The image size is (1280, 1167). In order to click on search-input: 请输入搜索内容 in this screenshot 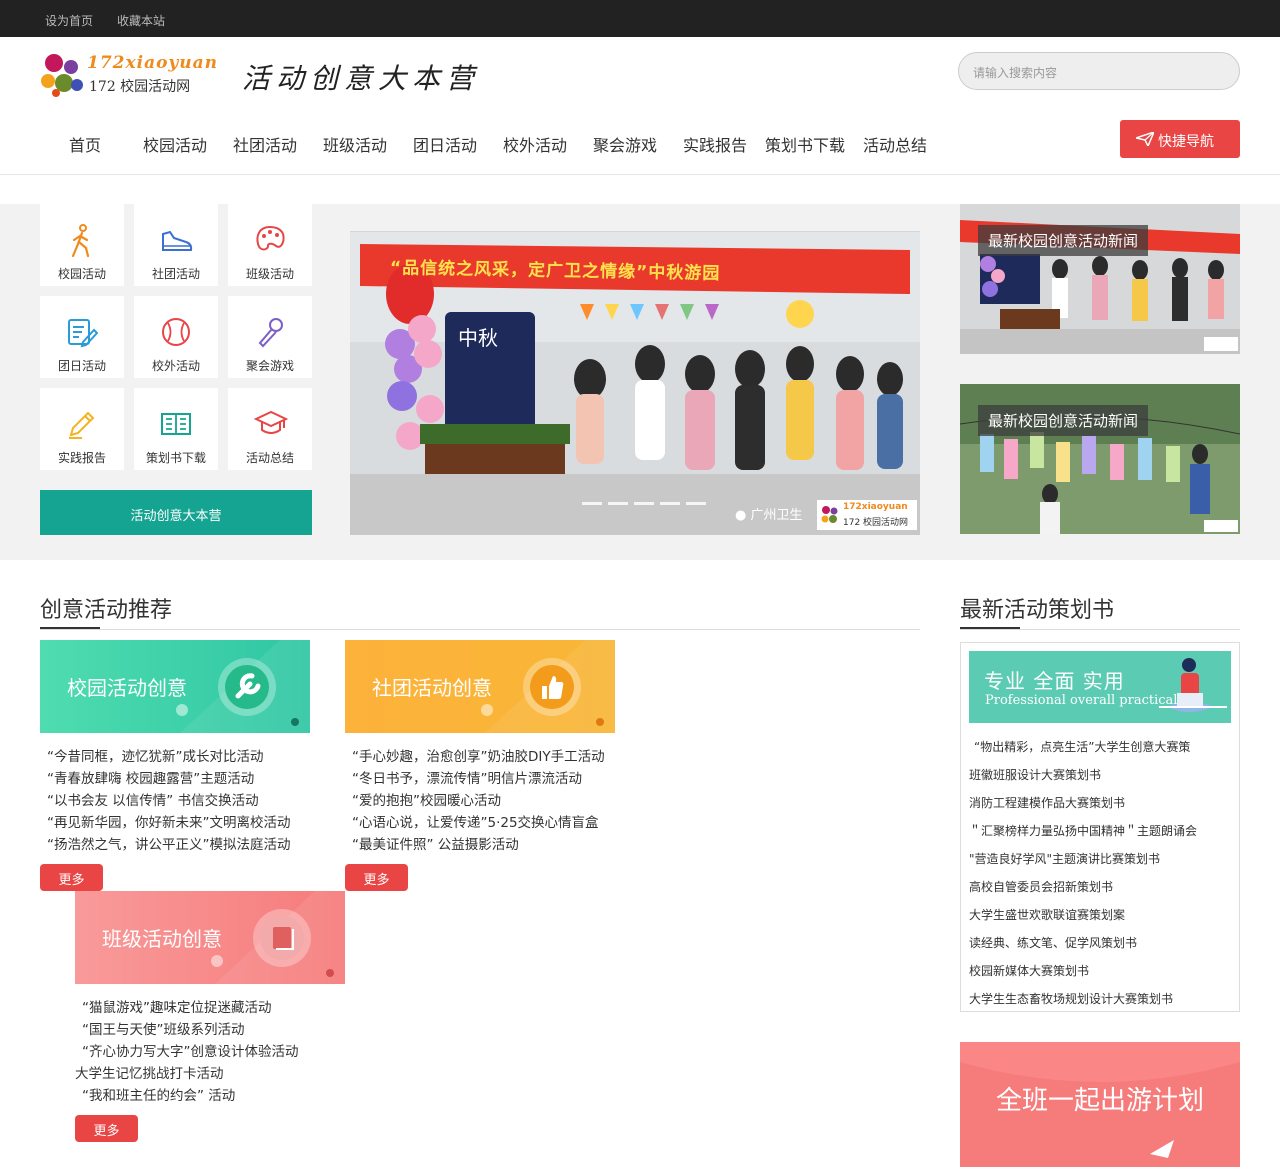, I will do `click(1099, 71)`.